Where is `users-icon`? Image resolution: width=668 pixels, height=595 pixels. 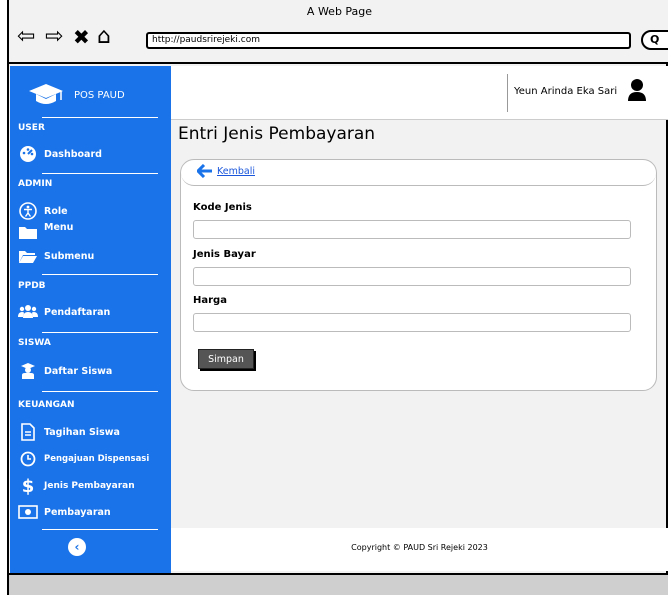 users-icon is located at coordinates (28, 312).